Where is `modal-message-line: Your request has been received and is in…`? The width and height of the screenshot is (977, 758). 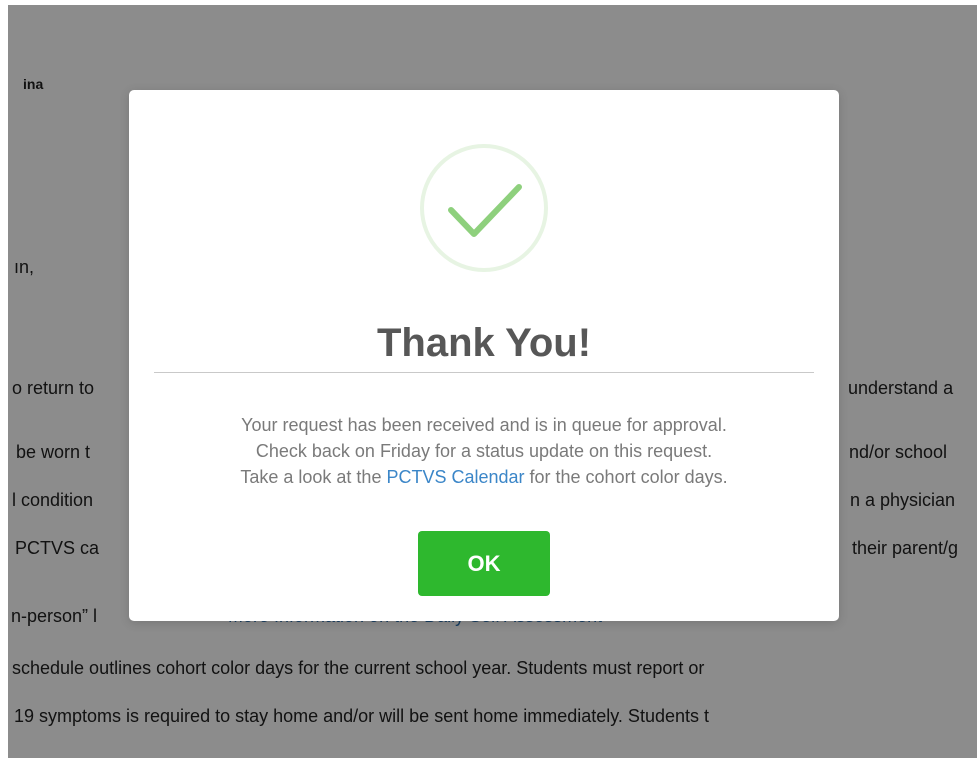
modal-message-line: Your request has been received and is in… is located at coordinates (484, 425).